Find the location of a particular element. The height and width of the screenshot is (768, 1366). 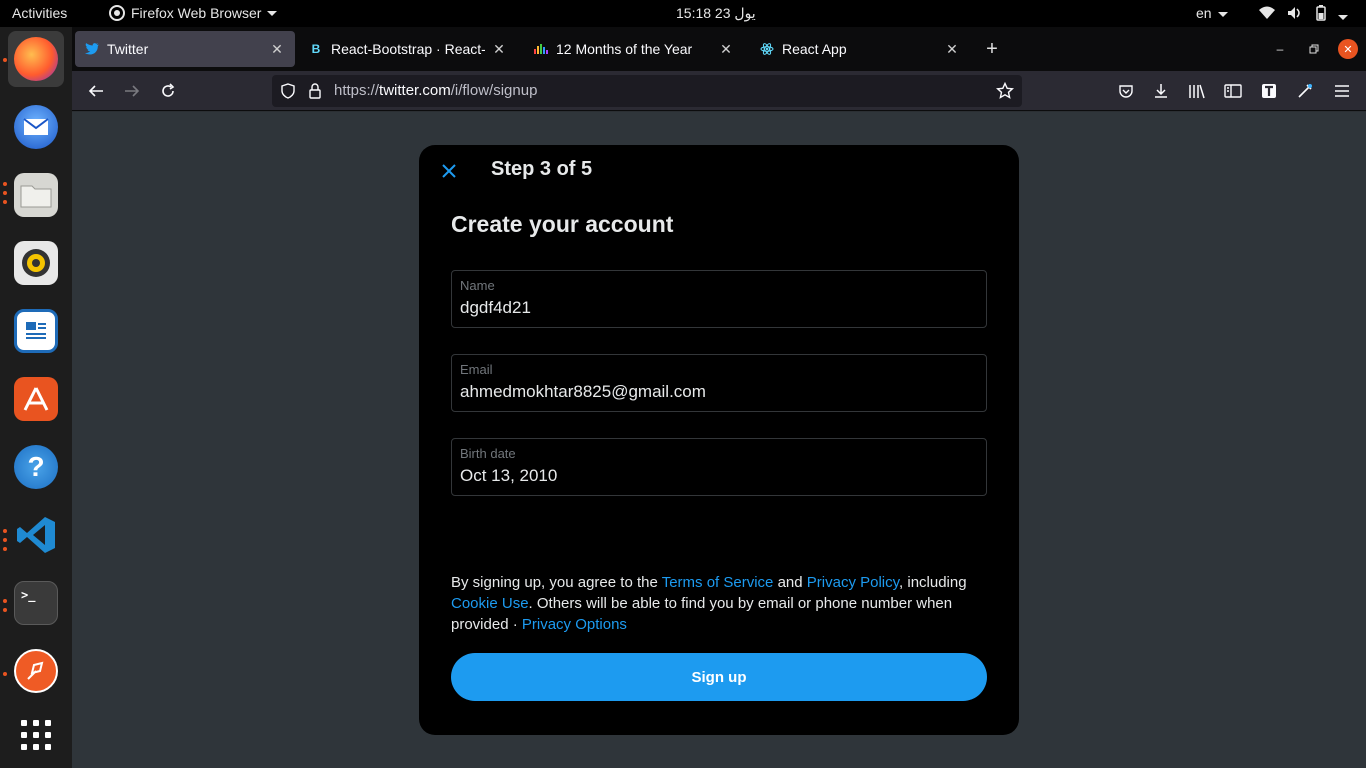

dock-thunderbird is located at coordinates (36, 127).